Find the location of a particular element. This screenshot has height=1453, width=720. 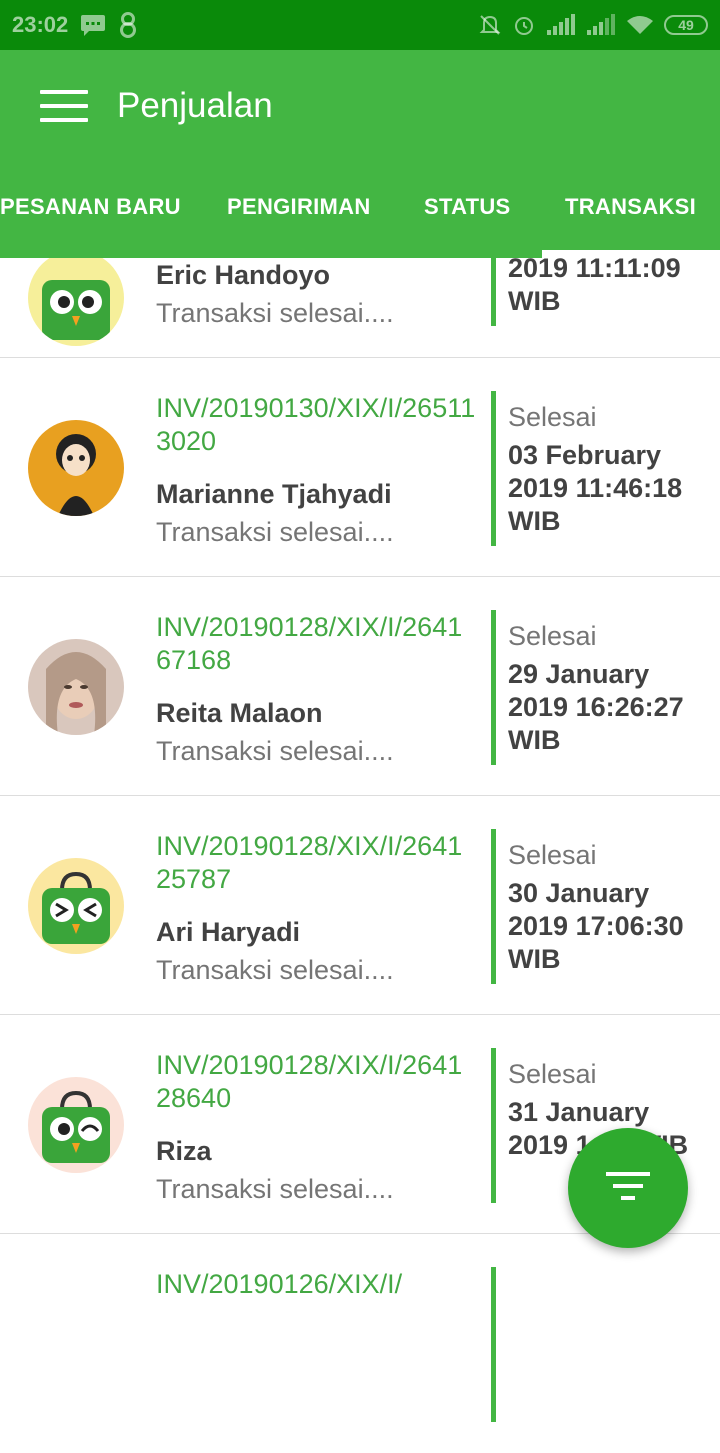

filter-button is located at coordinates (628, 1188).